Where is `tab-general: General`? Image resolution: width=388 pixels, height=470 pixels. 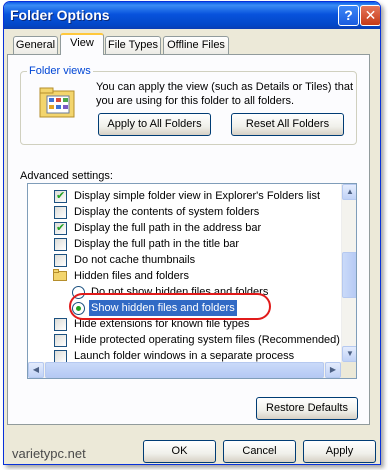
tab-general: General is located at coordinates (35, 45).